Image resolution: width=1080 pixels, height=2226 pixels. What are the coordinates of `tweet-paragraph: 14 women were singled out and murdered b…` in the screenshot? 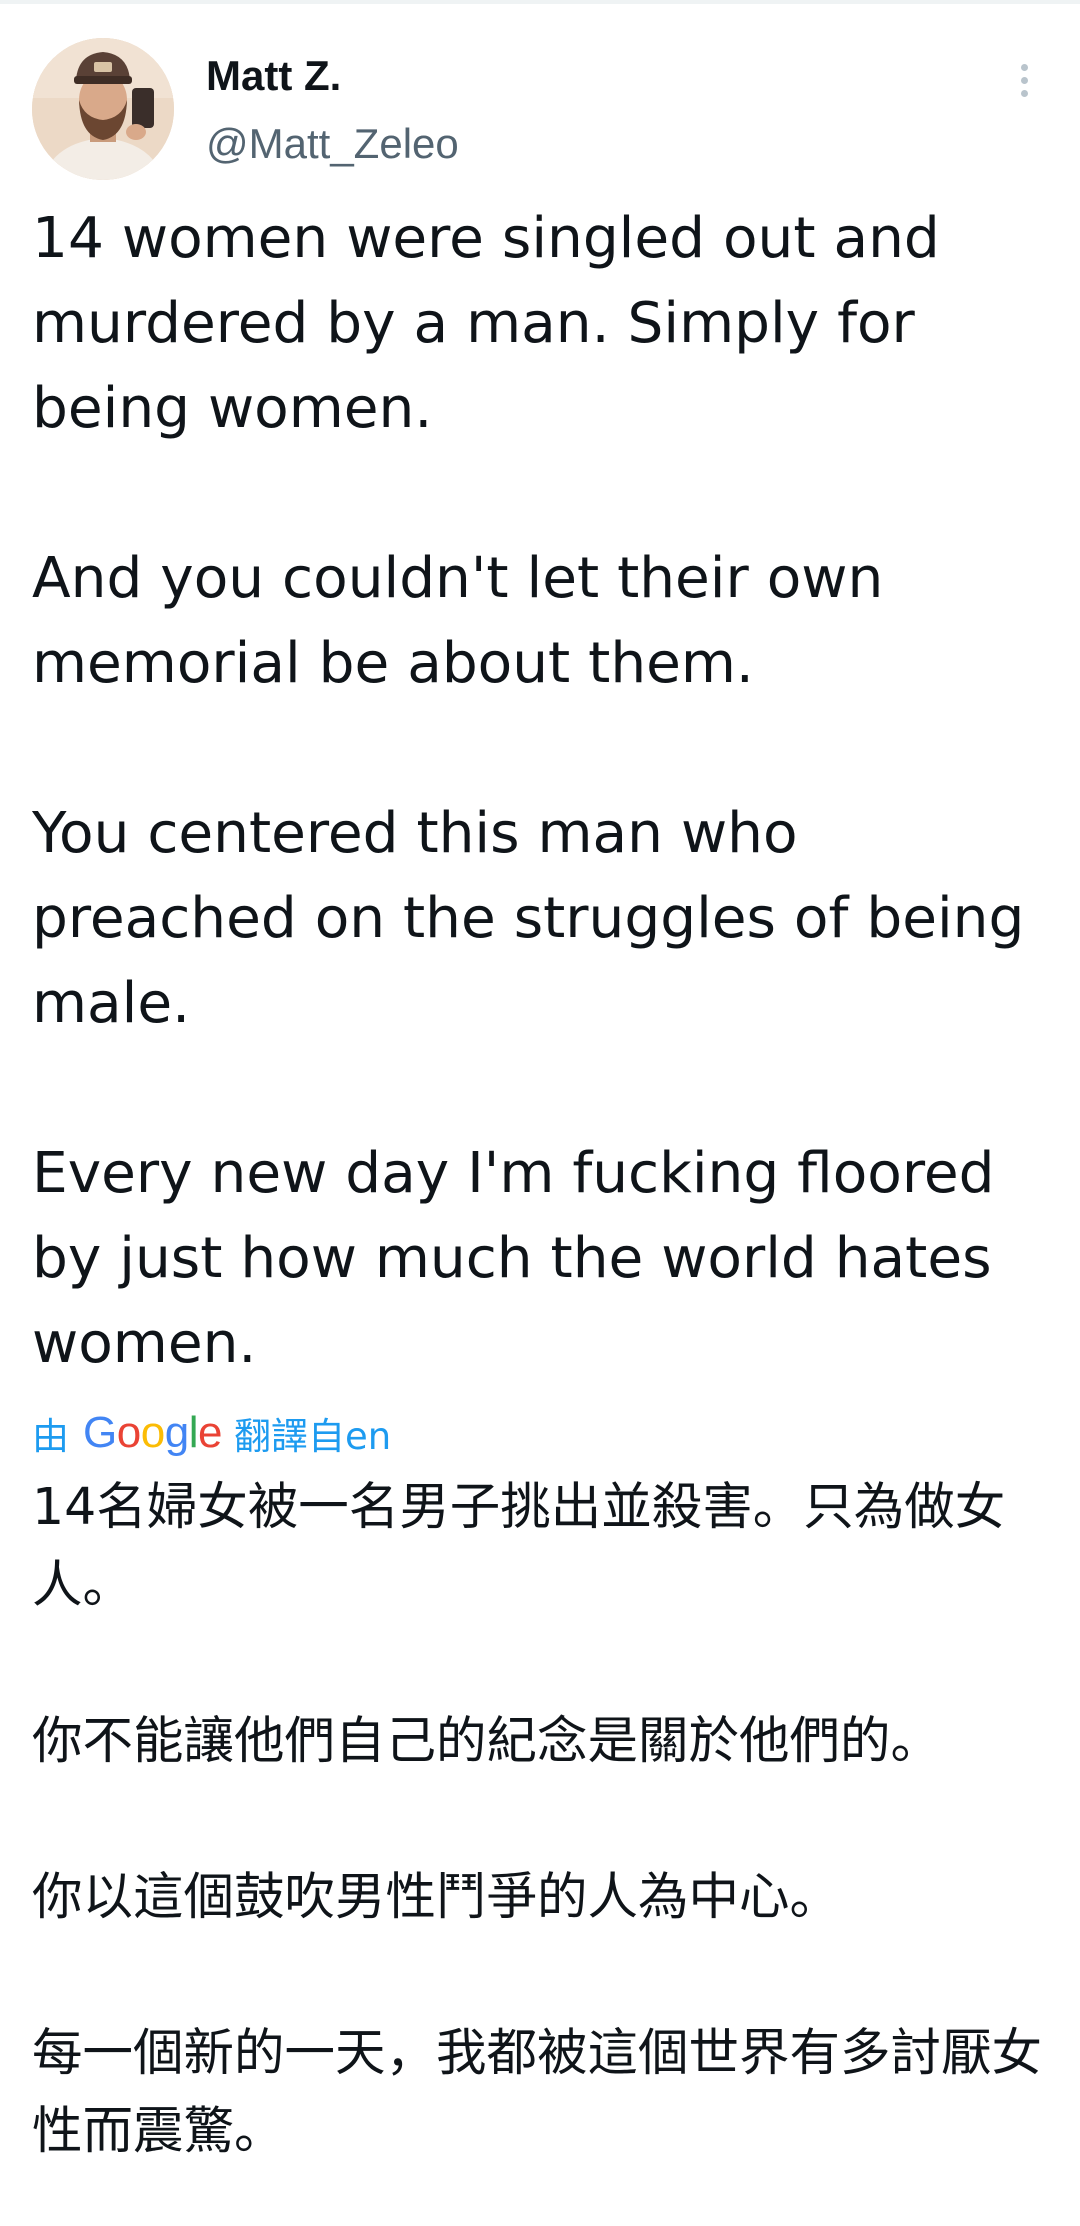 It's located at (486, 323).